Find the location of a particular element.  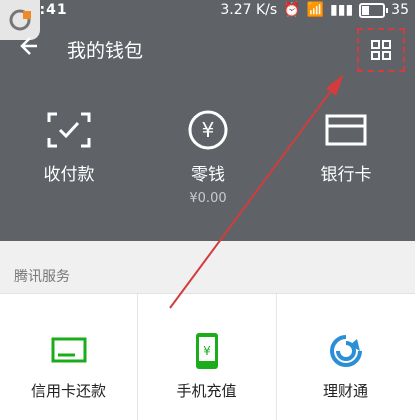

battery-icon is located at coordinates (374, 10).